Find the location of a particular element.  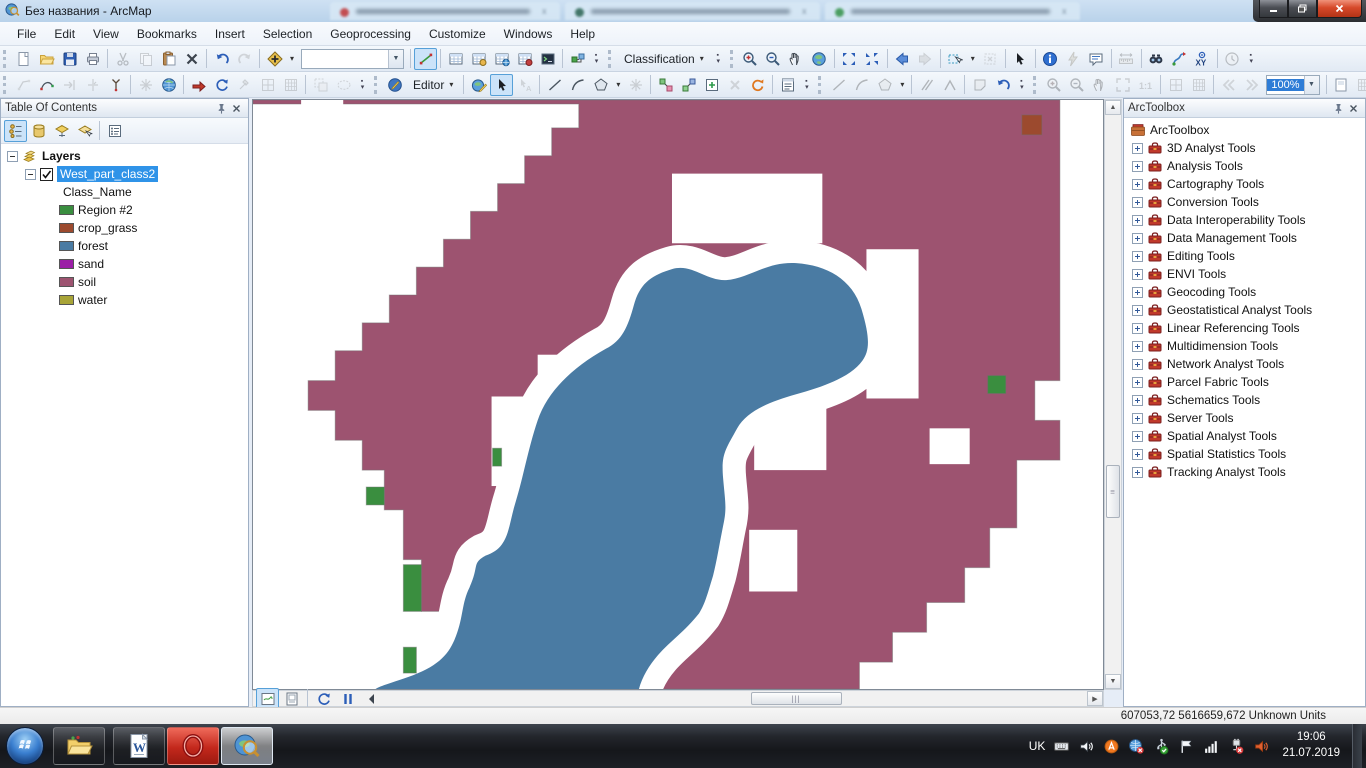

power-error-tray-icon is located at coordinates (1236, 746).